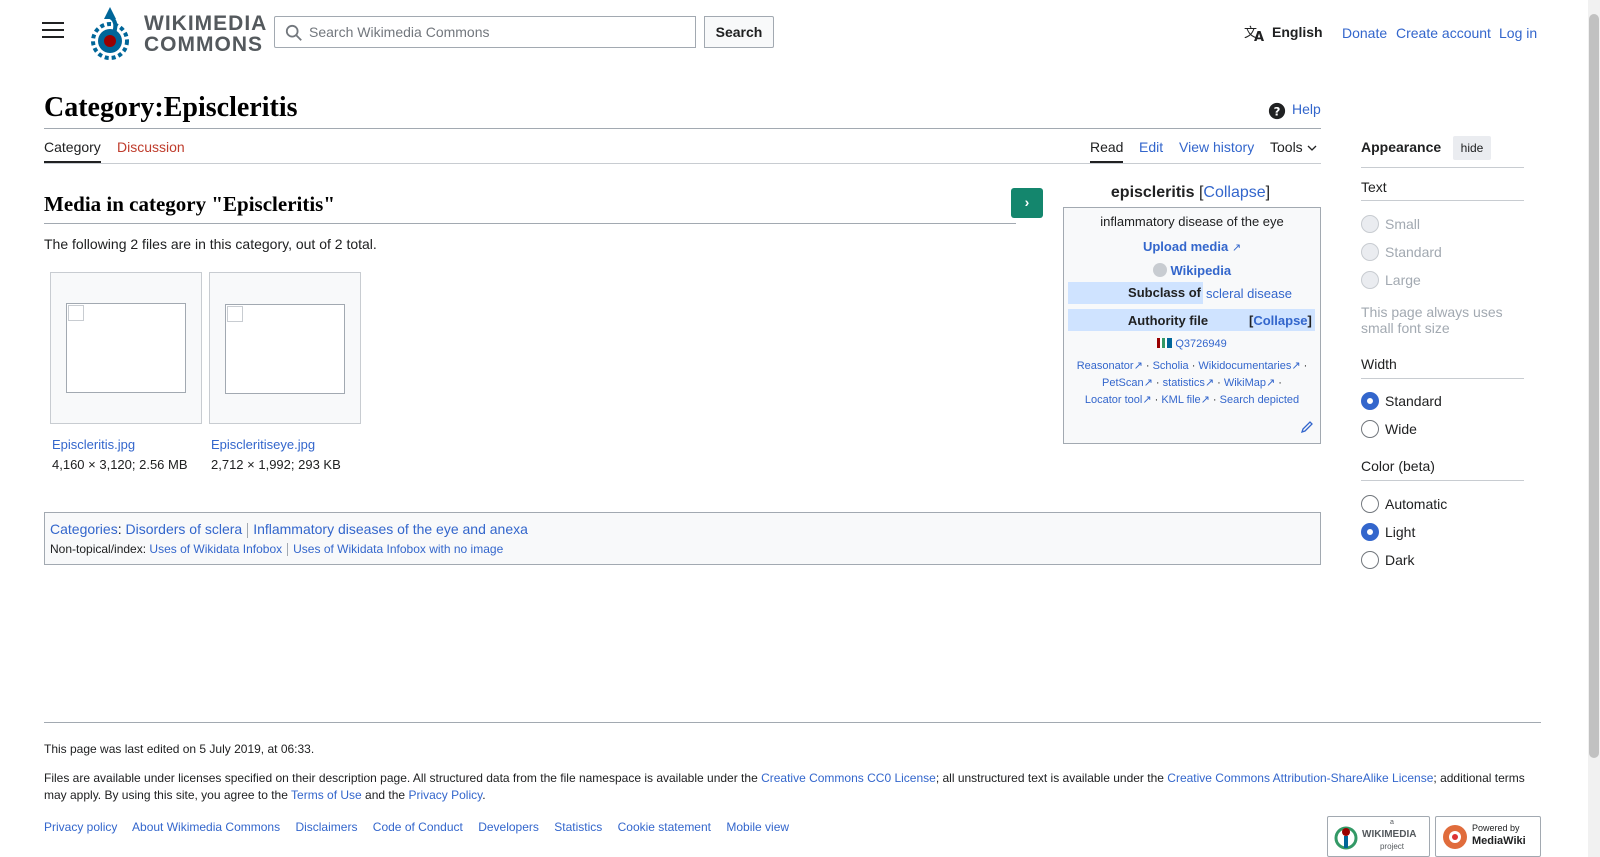  Describe the element at coordinates (445, 795) in the screenshot. I see `privacy-policy-link: Privacy Policy` at that location.